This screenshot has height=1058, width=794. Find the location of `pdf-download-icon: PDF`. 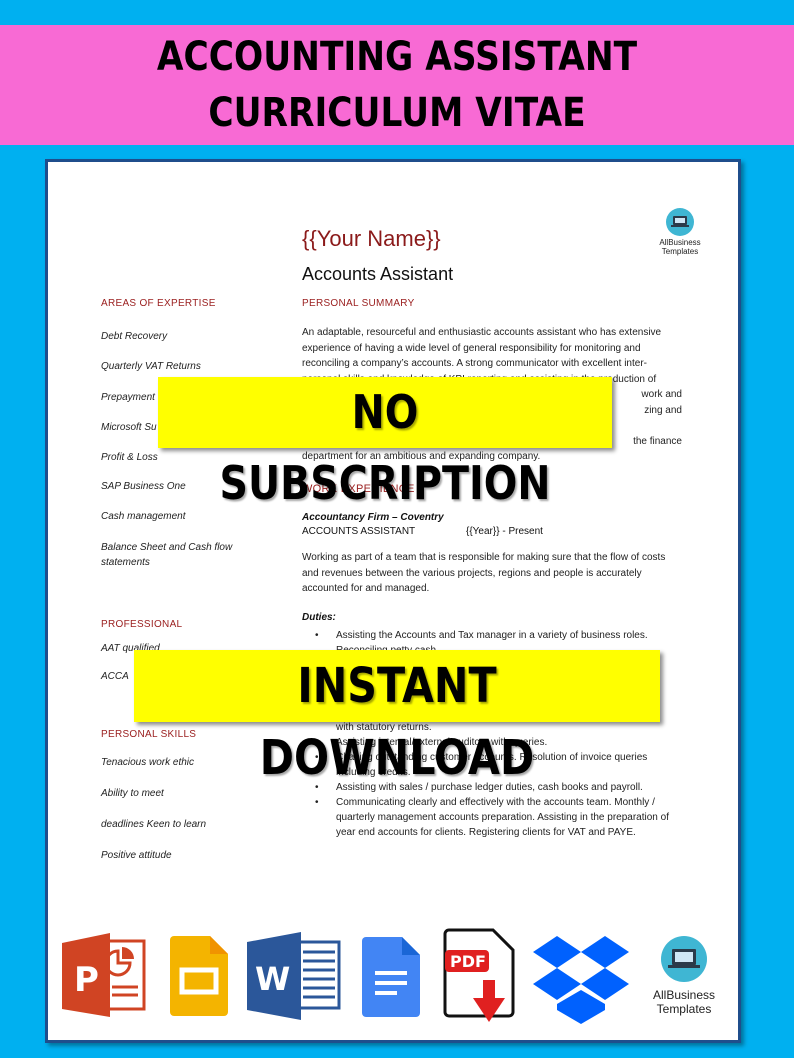

pdf-download-icon: PDF is located at coordinates (479, 975).